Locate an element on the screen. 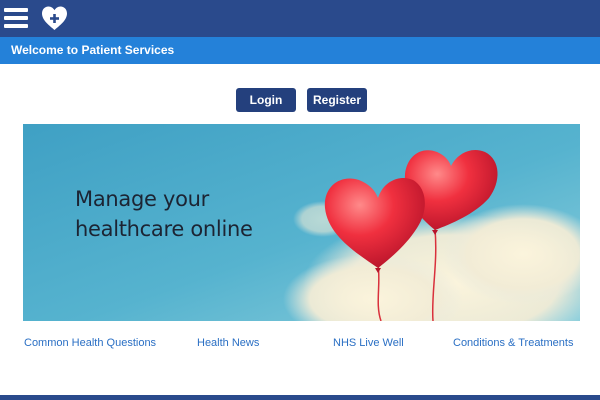 The height and width of the screenshot is (400, 600). link-nhs-live-well: NHS Live Well is located at coordinates (368, 343).